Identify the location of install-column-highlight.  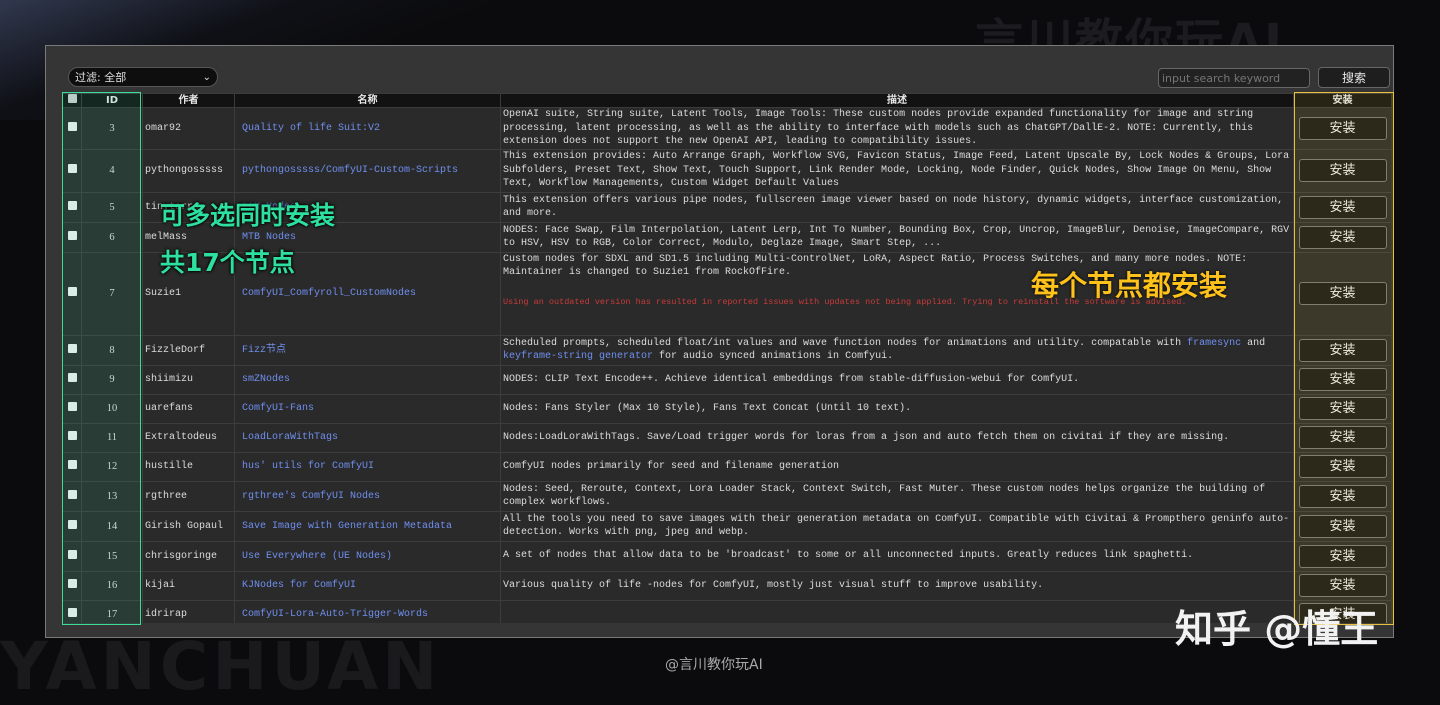
(1344, 358).